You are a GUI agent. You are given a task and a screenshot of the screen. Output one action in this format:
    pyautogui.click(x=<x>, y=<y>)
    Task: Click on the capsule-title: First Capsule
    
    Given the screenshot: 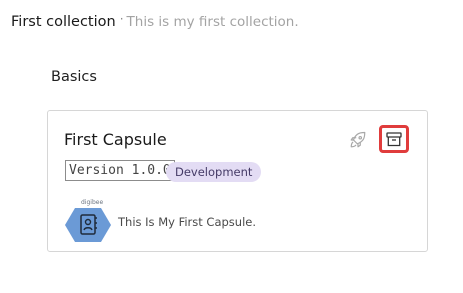 What is the action you would take?
    pyautogui.click(x=115, y=139)
    